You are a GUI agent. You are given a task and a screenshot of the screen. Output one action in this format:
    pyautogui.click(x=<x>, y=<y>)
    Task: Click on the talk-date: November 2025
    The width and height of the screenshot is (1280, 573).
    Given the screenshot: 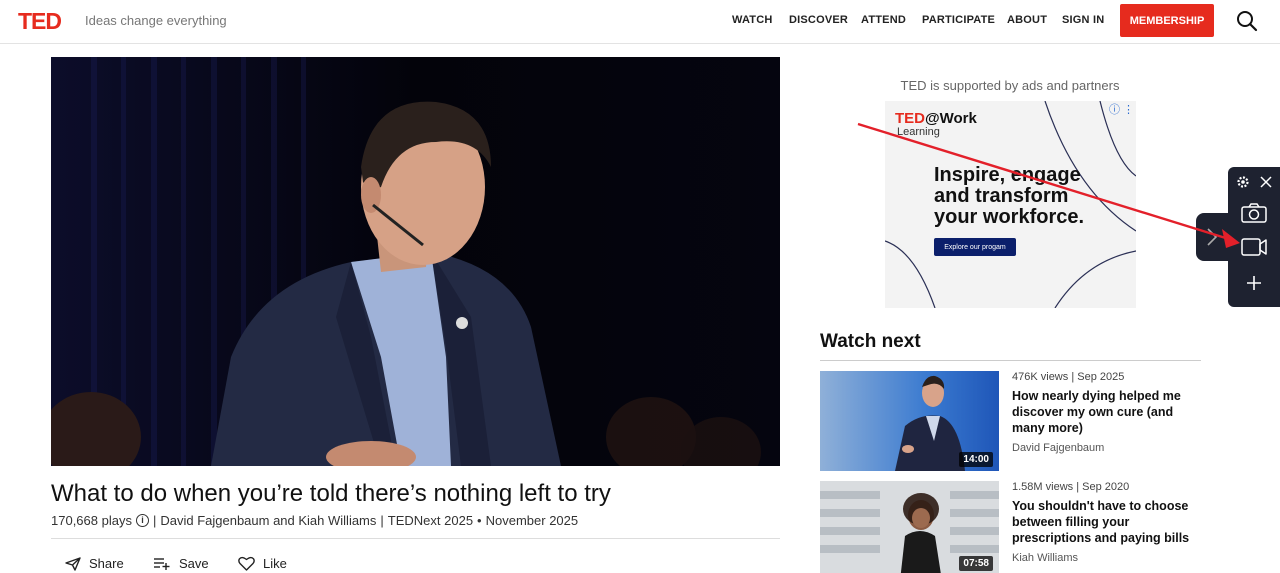 What is the action you would take?
    pyautogui.click(x=532, y=520)
    